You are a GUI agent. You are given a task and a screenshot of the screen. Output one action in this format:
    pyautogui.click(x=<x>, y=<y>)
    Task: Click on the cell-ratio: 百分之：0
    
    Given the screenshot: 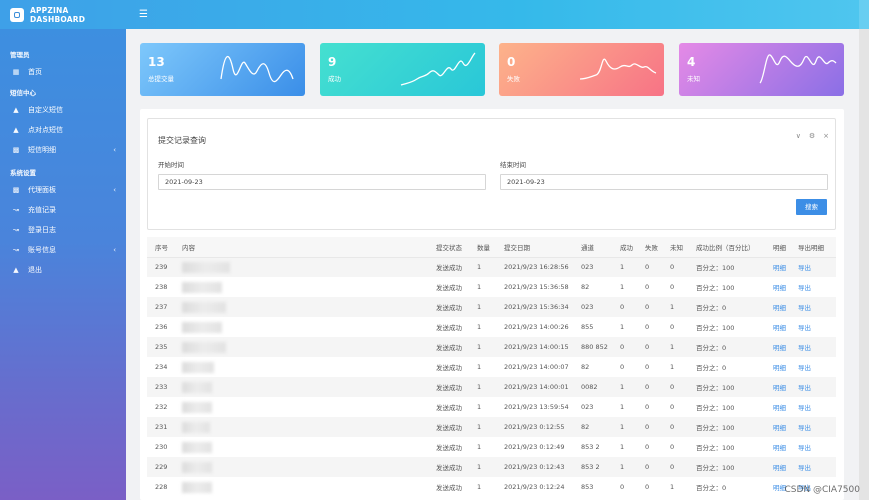 What is the action you would take?
    pyautogui.click(x=726, y=307)
    